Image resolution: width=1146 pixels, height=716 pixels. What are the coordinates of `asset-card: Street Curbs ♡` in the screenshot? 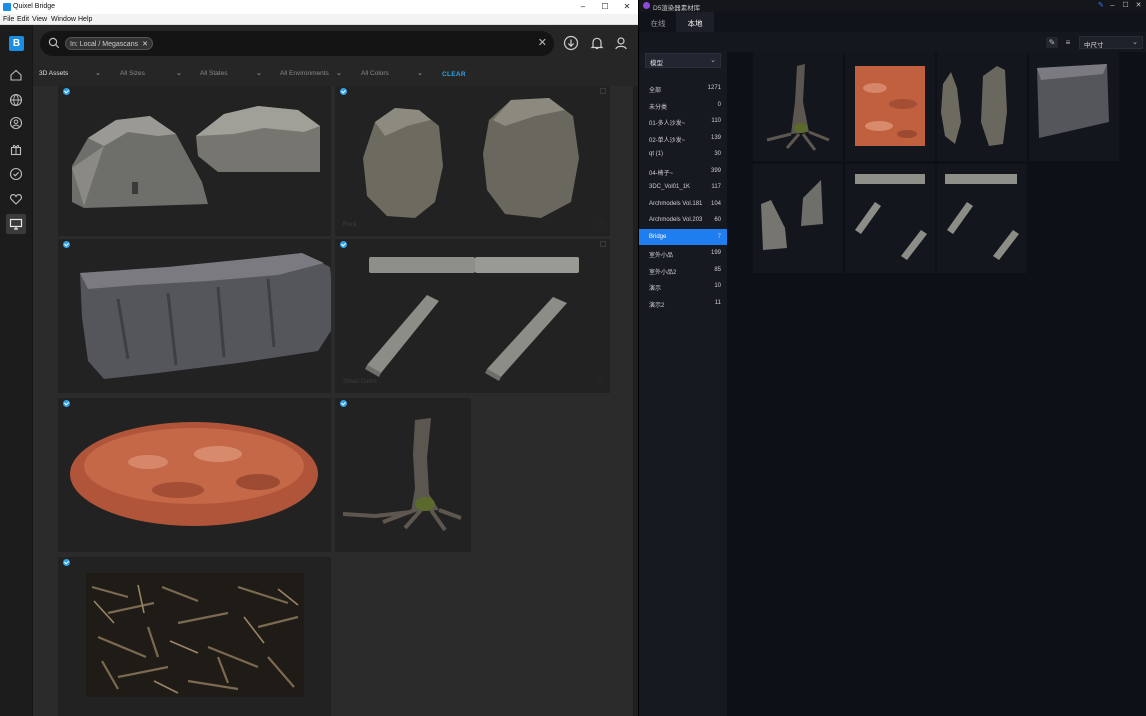 It's located at (472, 316).